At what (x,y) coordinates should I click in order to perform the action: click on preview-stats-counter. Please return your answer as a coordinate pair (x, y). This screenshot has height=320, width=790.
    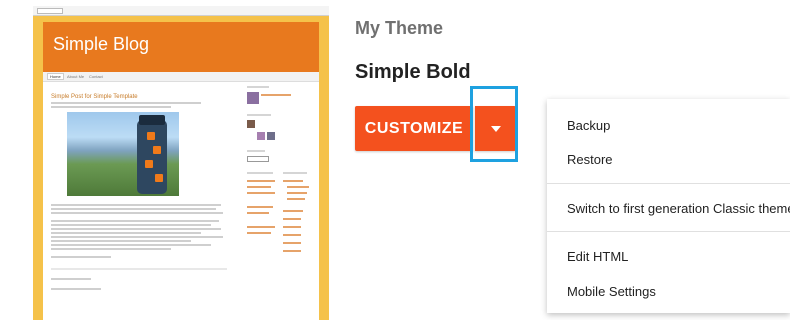
    Looking at the image, I should click on (258, 159).